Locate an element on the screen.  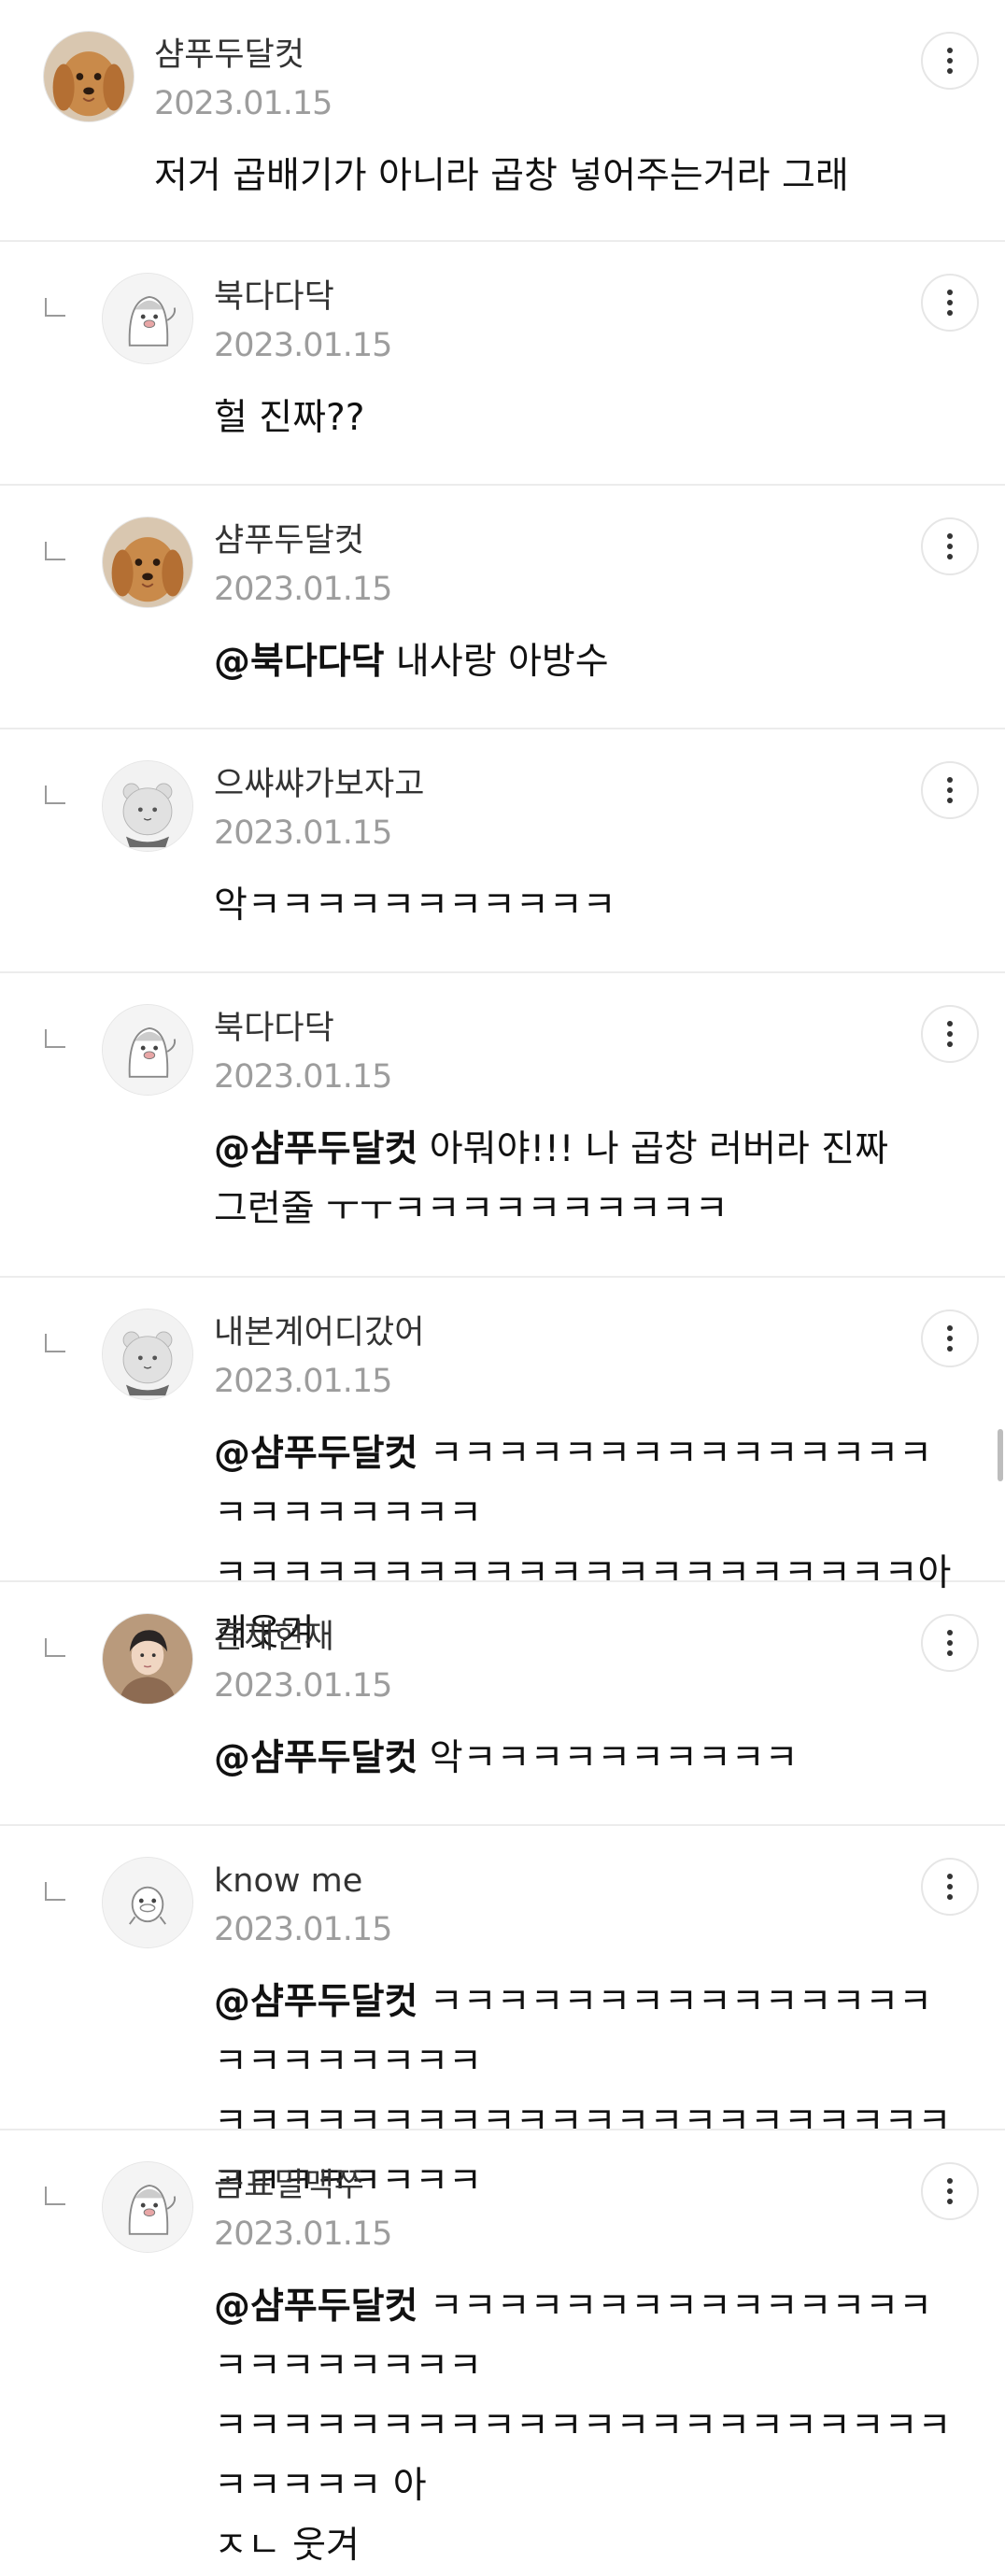
comment-body: 악ㅋㅋㅋㅋㅋㅋㅋㅋㅋㅋ is located at coordinates (609, 1758).